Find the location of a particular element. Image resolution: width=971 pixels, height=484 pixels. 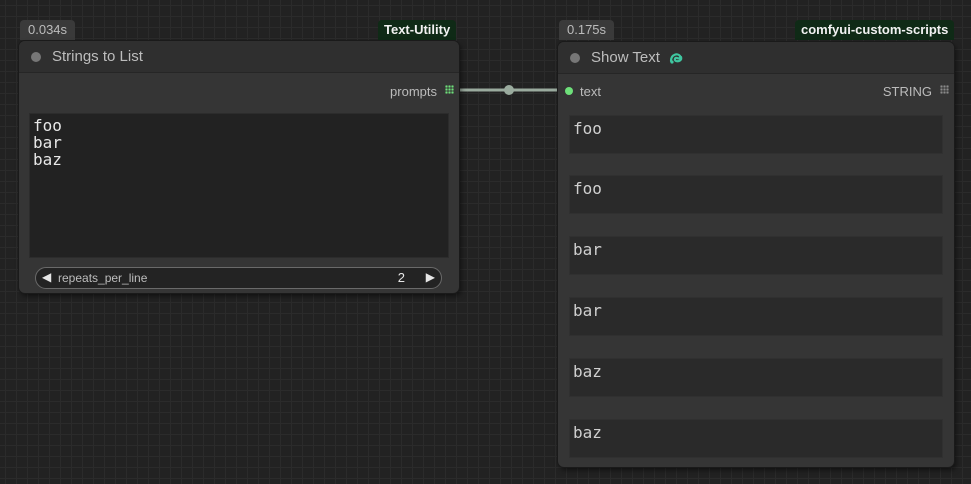

repeats-per-line-widget: ◀ repeats_per_line 2 ▶ is located at coordinates (238, 278).